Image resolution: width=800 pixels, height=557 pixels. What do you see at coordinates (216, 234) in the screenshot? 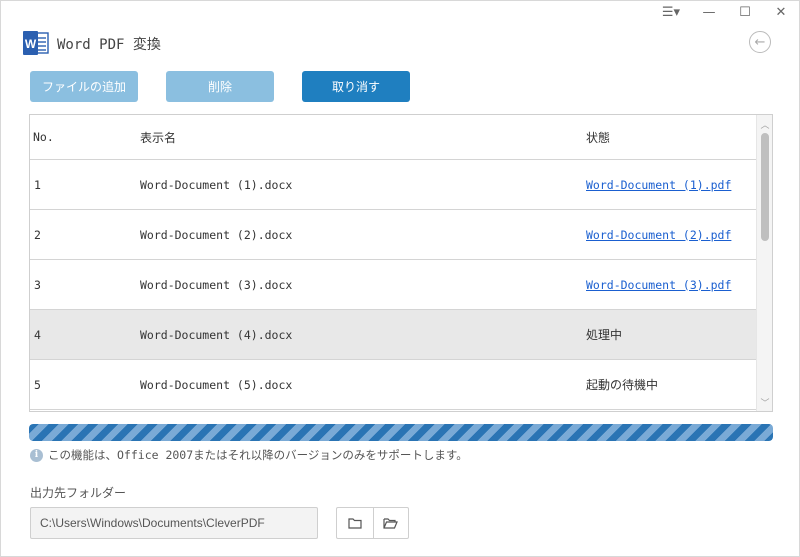
I see `row-name: Word-Document (2).docx` at bounding box center [216, 234].